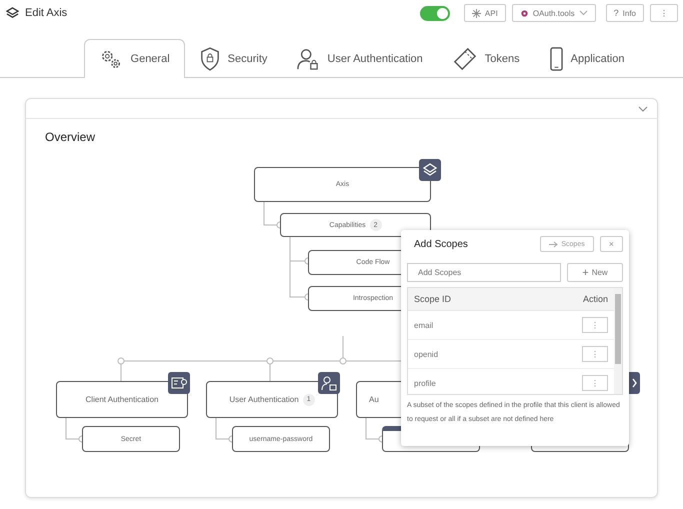 This screenshot has height=509, width=683. I want to click on caret-icon, so click(583, 13).